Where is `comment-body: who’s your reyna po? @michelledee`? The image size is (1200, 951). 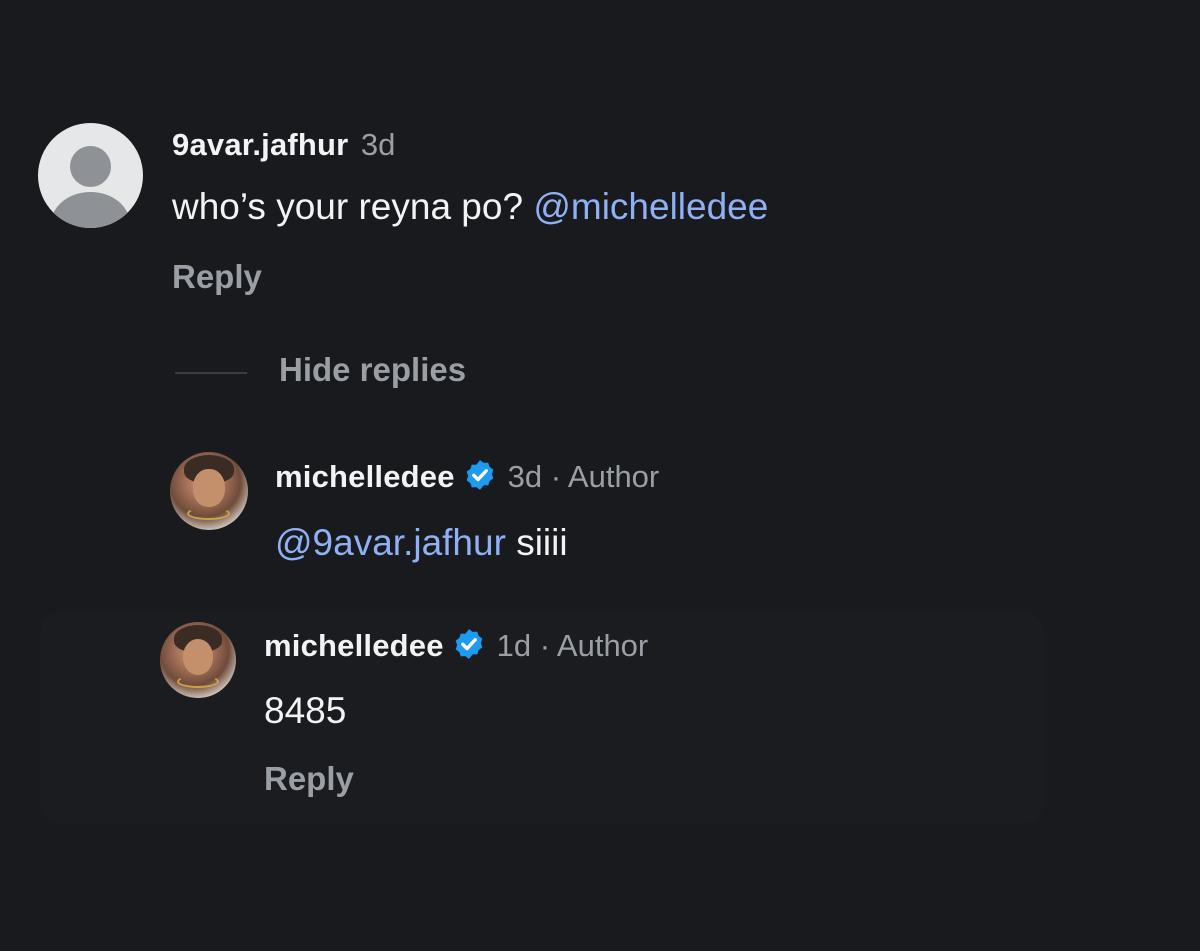 comment-body: who’s your reyna po? @michelledee is located at coordinates (470, 207).